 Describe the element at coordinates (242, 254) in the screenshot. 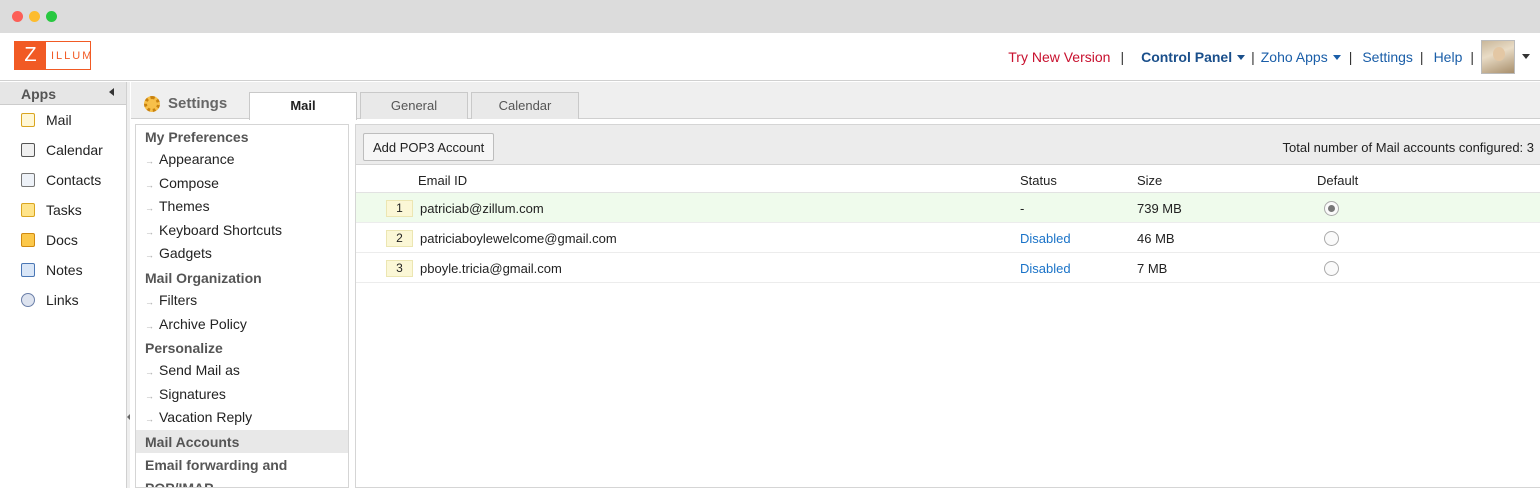

I see `pref-item-gadgets: → Gadgets` at that location.